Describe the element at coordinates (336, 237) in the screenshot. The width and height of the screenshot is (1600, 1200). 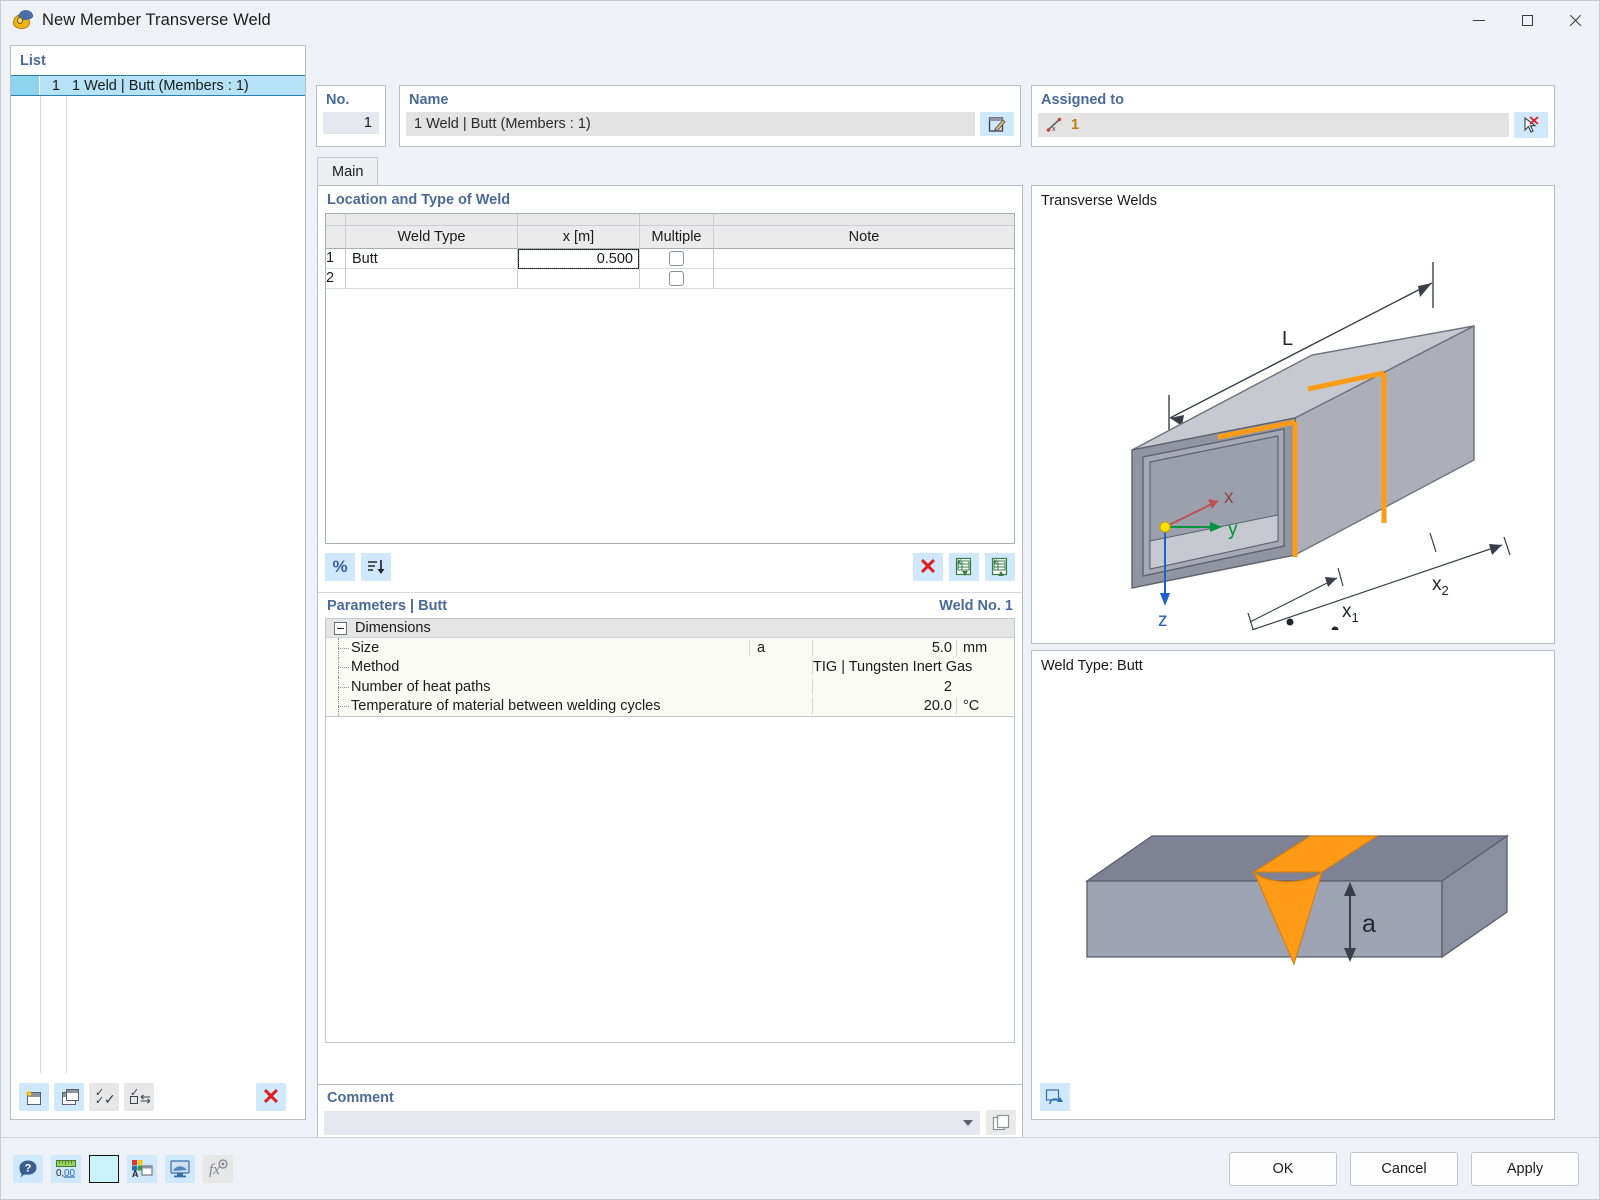
I see `col-index` at that location.